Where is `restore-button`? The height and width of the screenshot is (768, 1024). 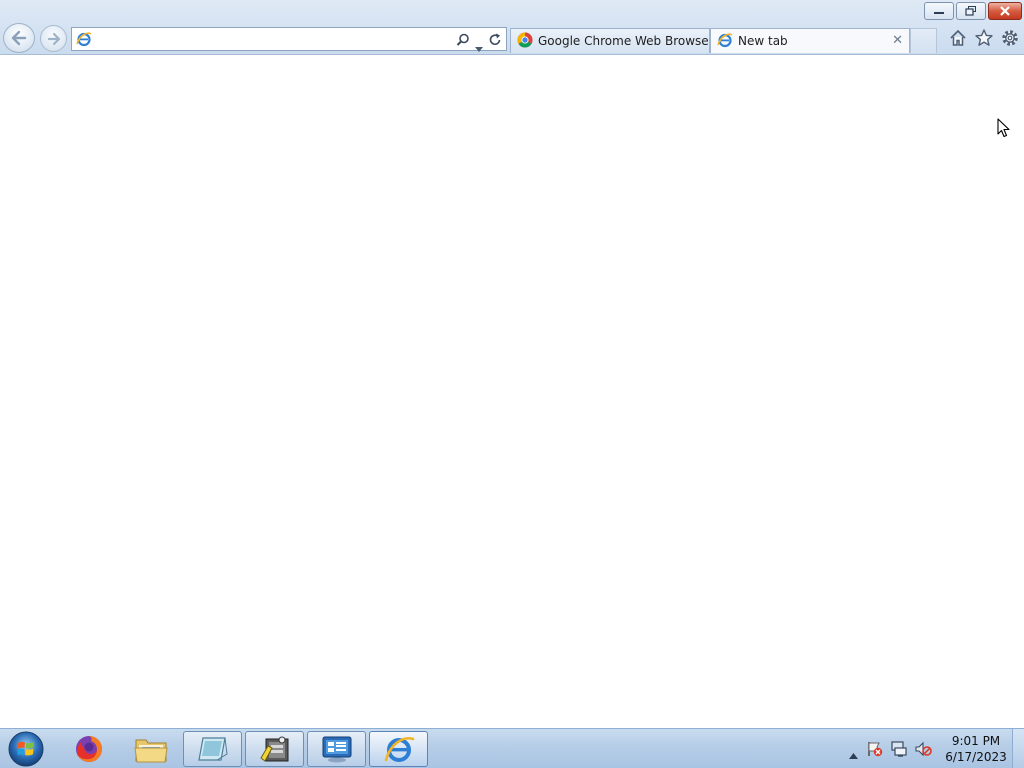 restore-button is located at coordinates (971, 11).